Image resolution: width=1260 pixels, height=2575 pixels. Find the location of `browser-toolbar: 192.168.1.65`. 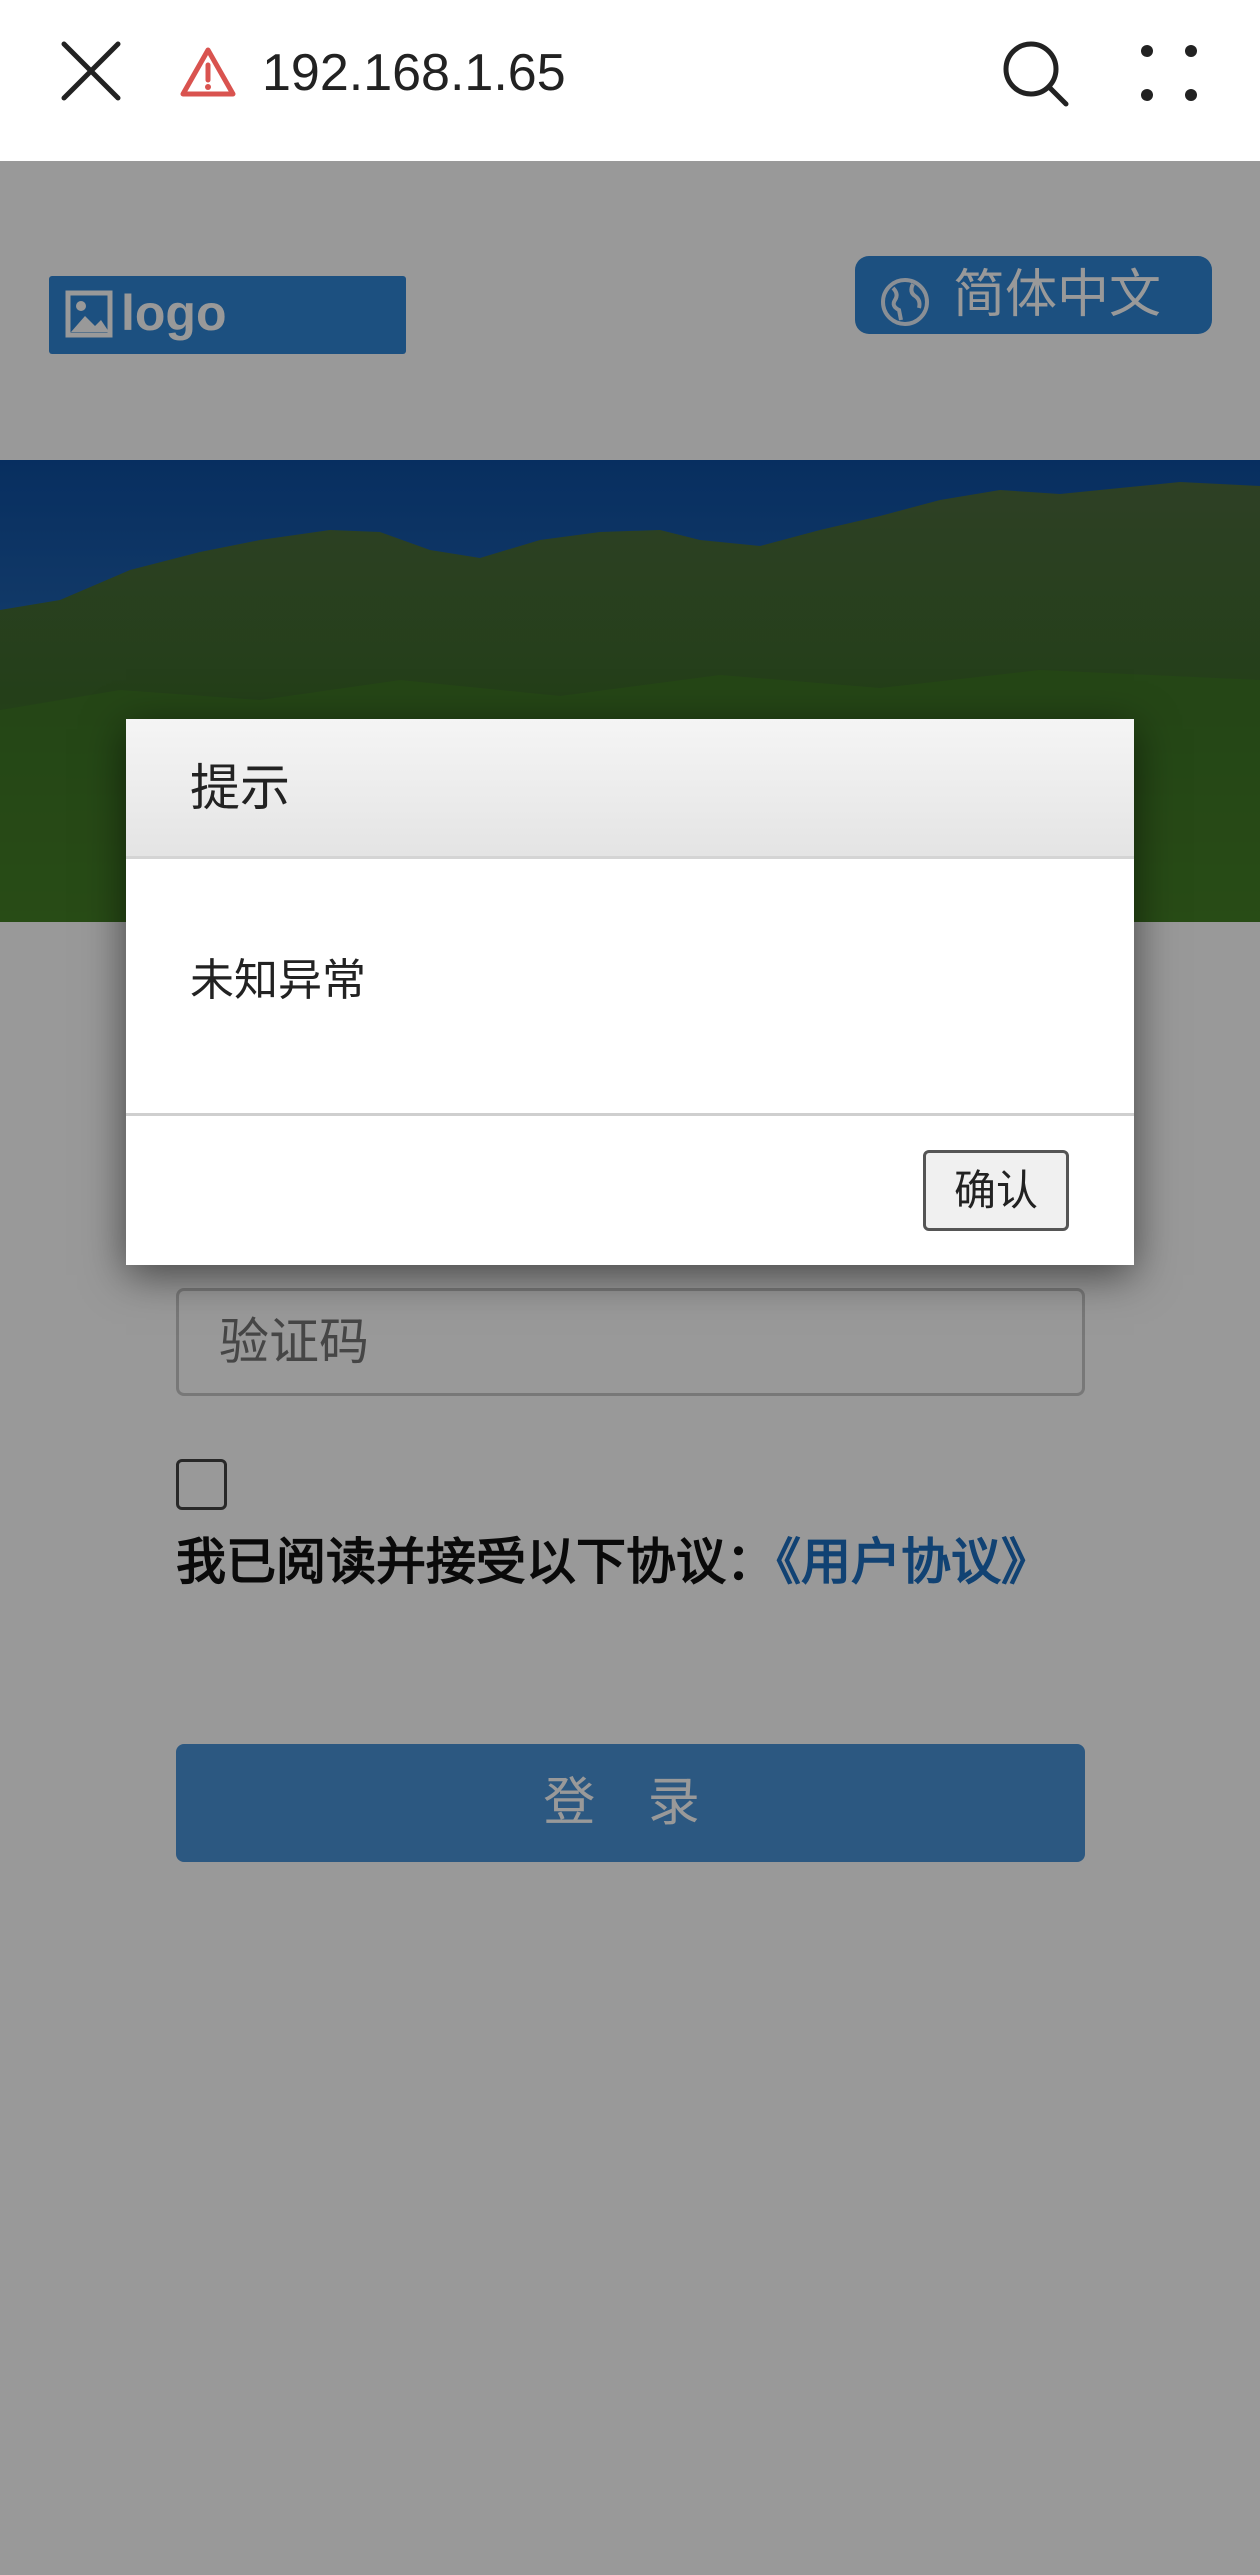

browser-toolbar: 192.168.1.65 is located at coordinates (630, 80).